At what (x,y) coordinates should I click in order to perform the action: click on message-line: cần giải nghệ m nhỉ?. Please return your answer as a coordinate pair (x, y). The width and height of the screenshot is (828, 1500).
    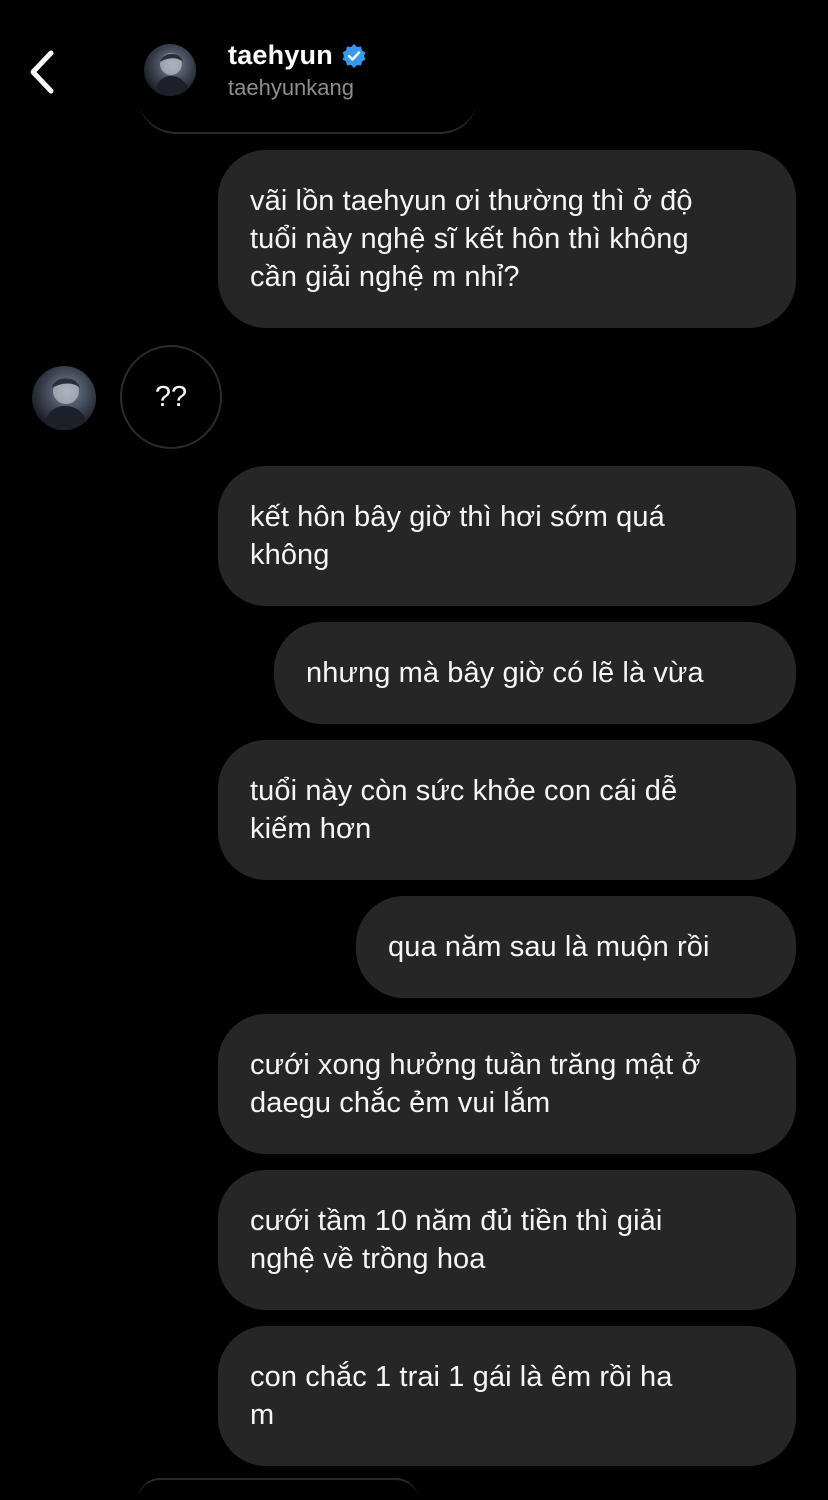
    Looking at the image, I should click on (385, 277).